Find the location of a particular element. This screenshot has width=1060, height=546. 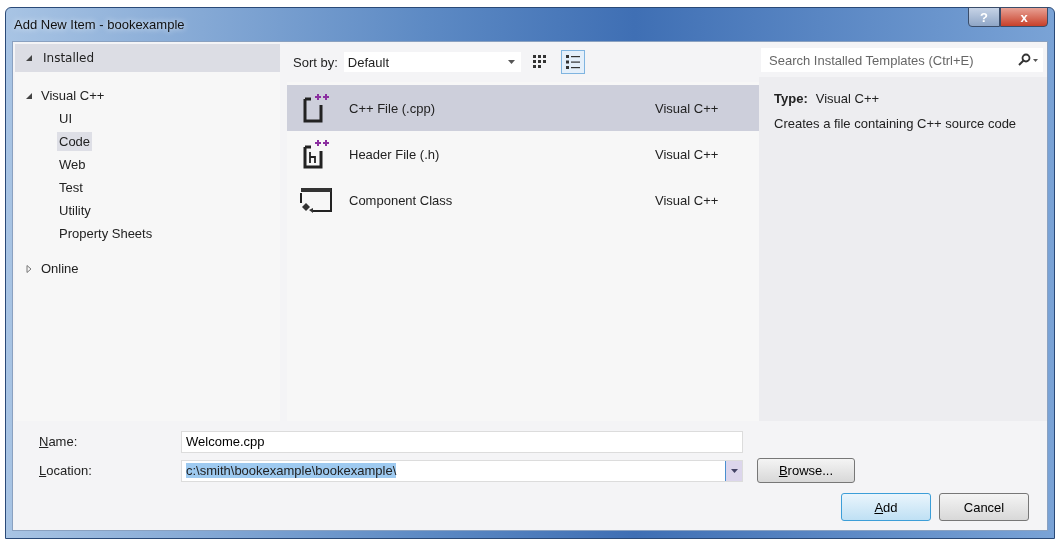

search-field: Search Installed Templates (Ctrl+E) is located at coordinates (902, 60).